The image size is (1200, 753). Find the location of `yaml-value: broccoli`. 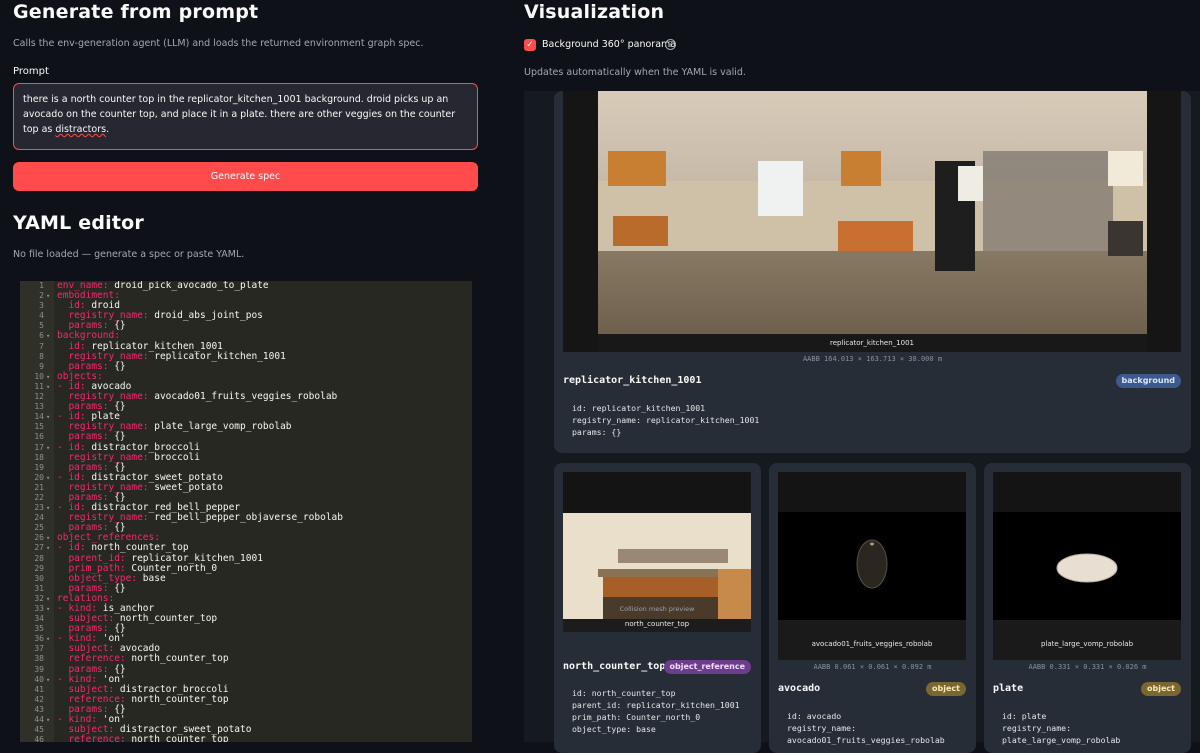

yaml-value: broccoli is located at coordinates (174, 457).